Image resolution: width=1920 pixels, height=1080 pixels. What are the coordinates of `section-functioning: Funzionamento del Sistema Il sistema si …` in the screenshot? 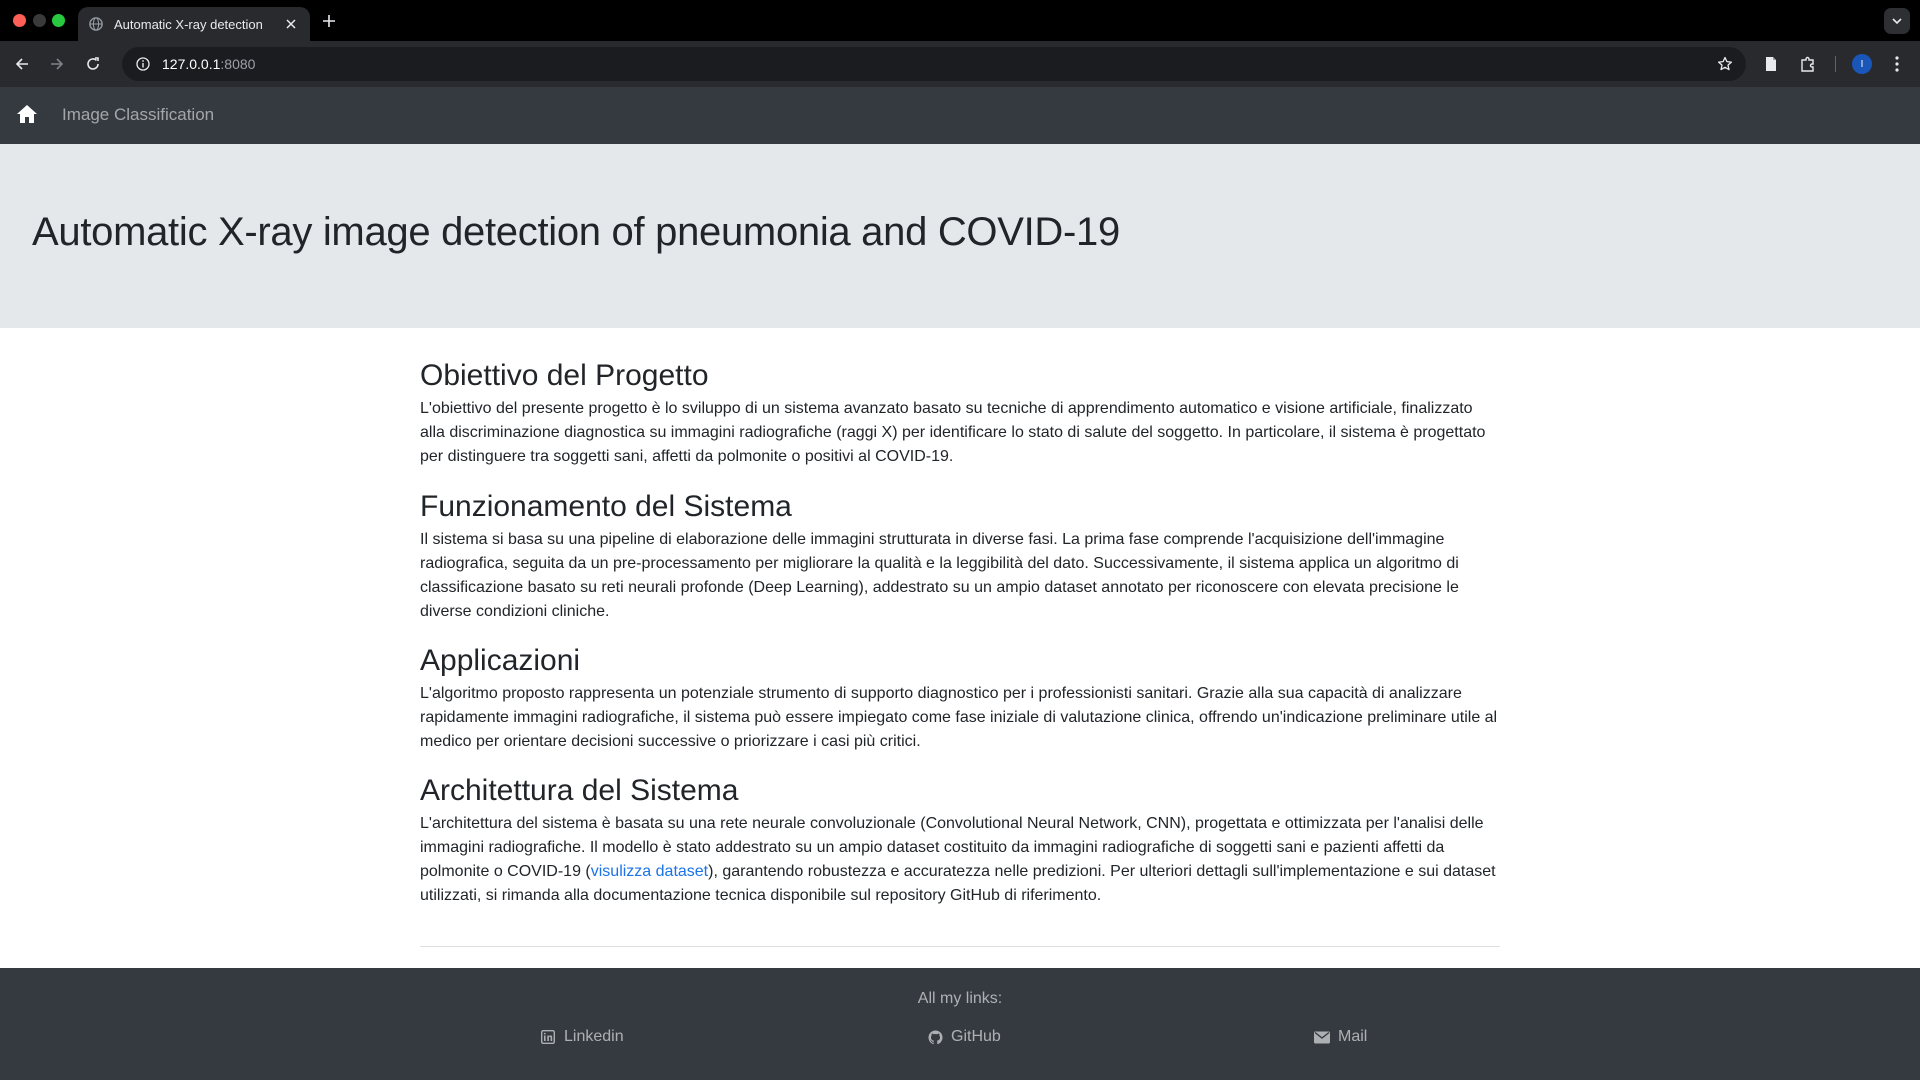 It's located at (960, 556).